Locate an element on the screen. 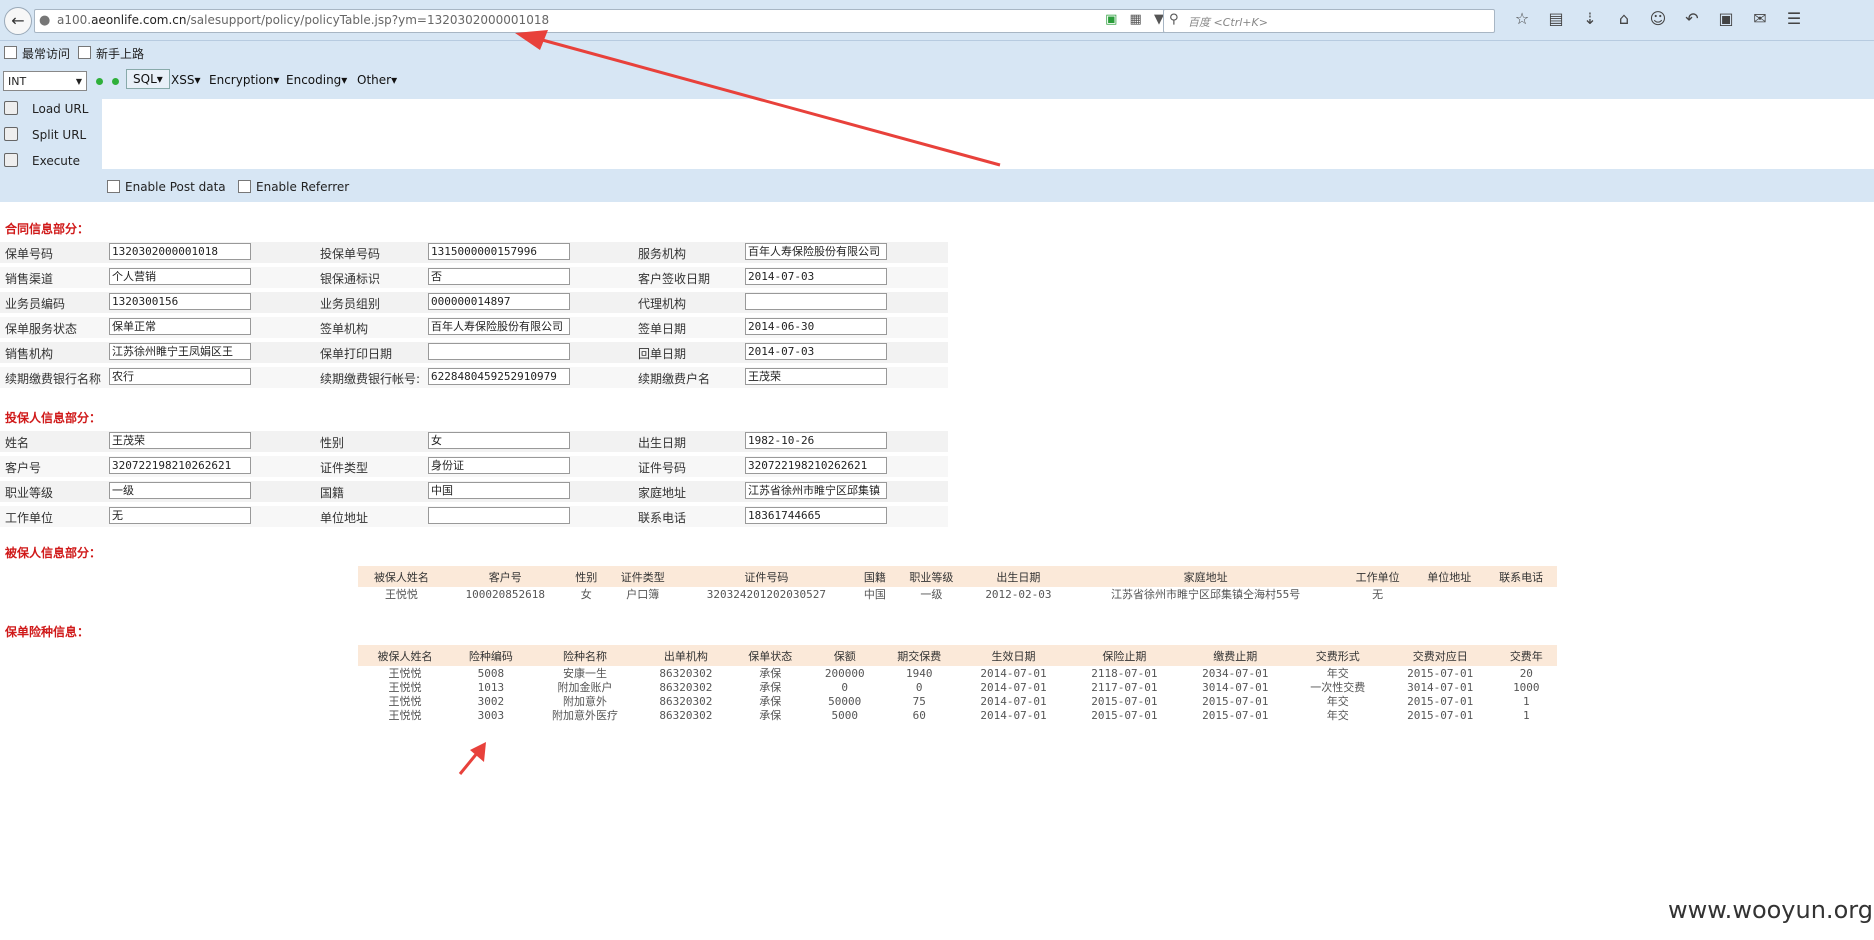 This screenshot has width=1874, height=940. arrow-to-url is located at coordinates (767, 101).